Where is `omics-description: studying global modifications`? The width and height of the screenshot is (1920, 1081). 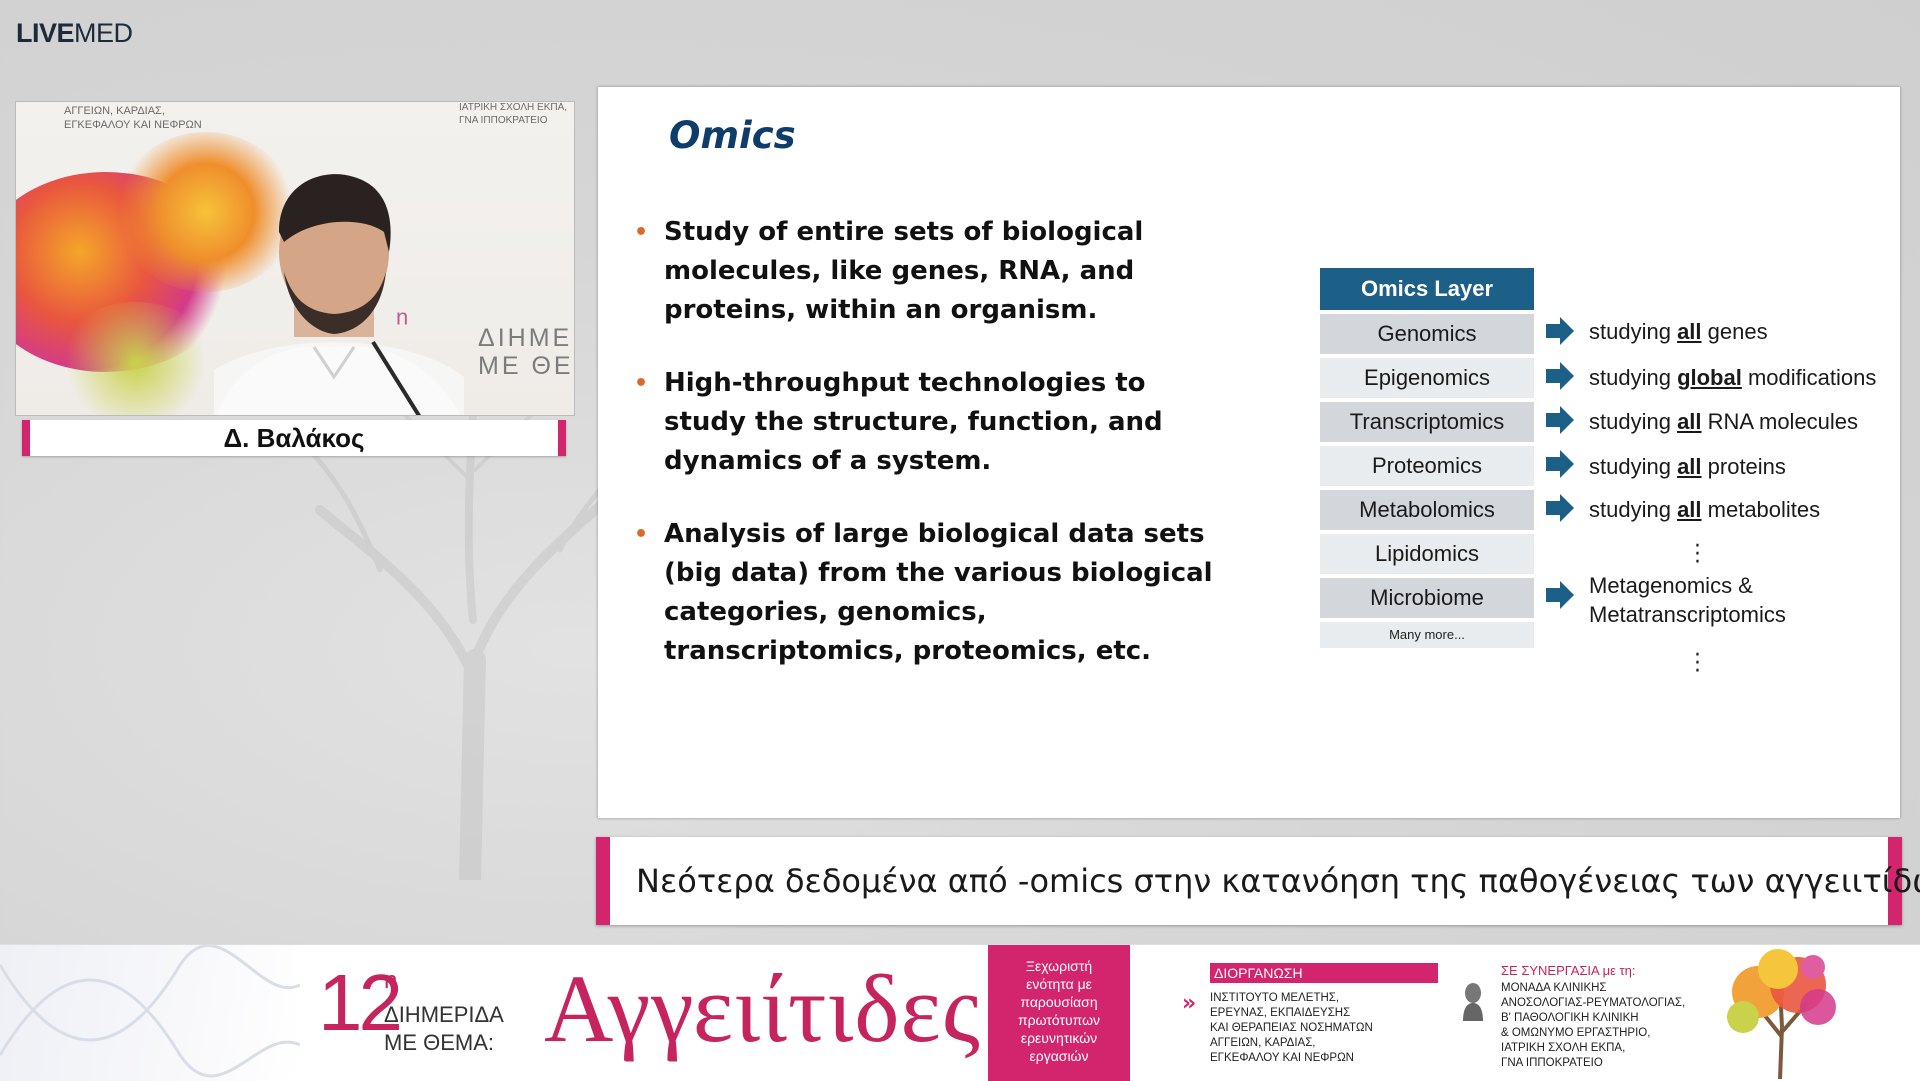
omics-description: studying global modifications is located at coordinates (1732, 378).